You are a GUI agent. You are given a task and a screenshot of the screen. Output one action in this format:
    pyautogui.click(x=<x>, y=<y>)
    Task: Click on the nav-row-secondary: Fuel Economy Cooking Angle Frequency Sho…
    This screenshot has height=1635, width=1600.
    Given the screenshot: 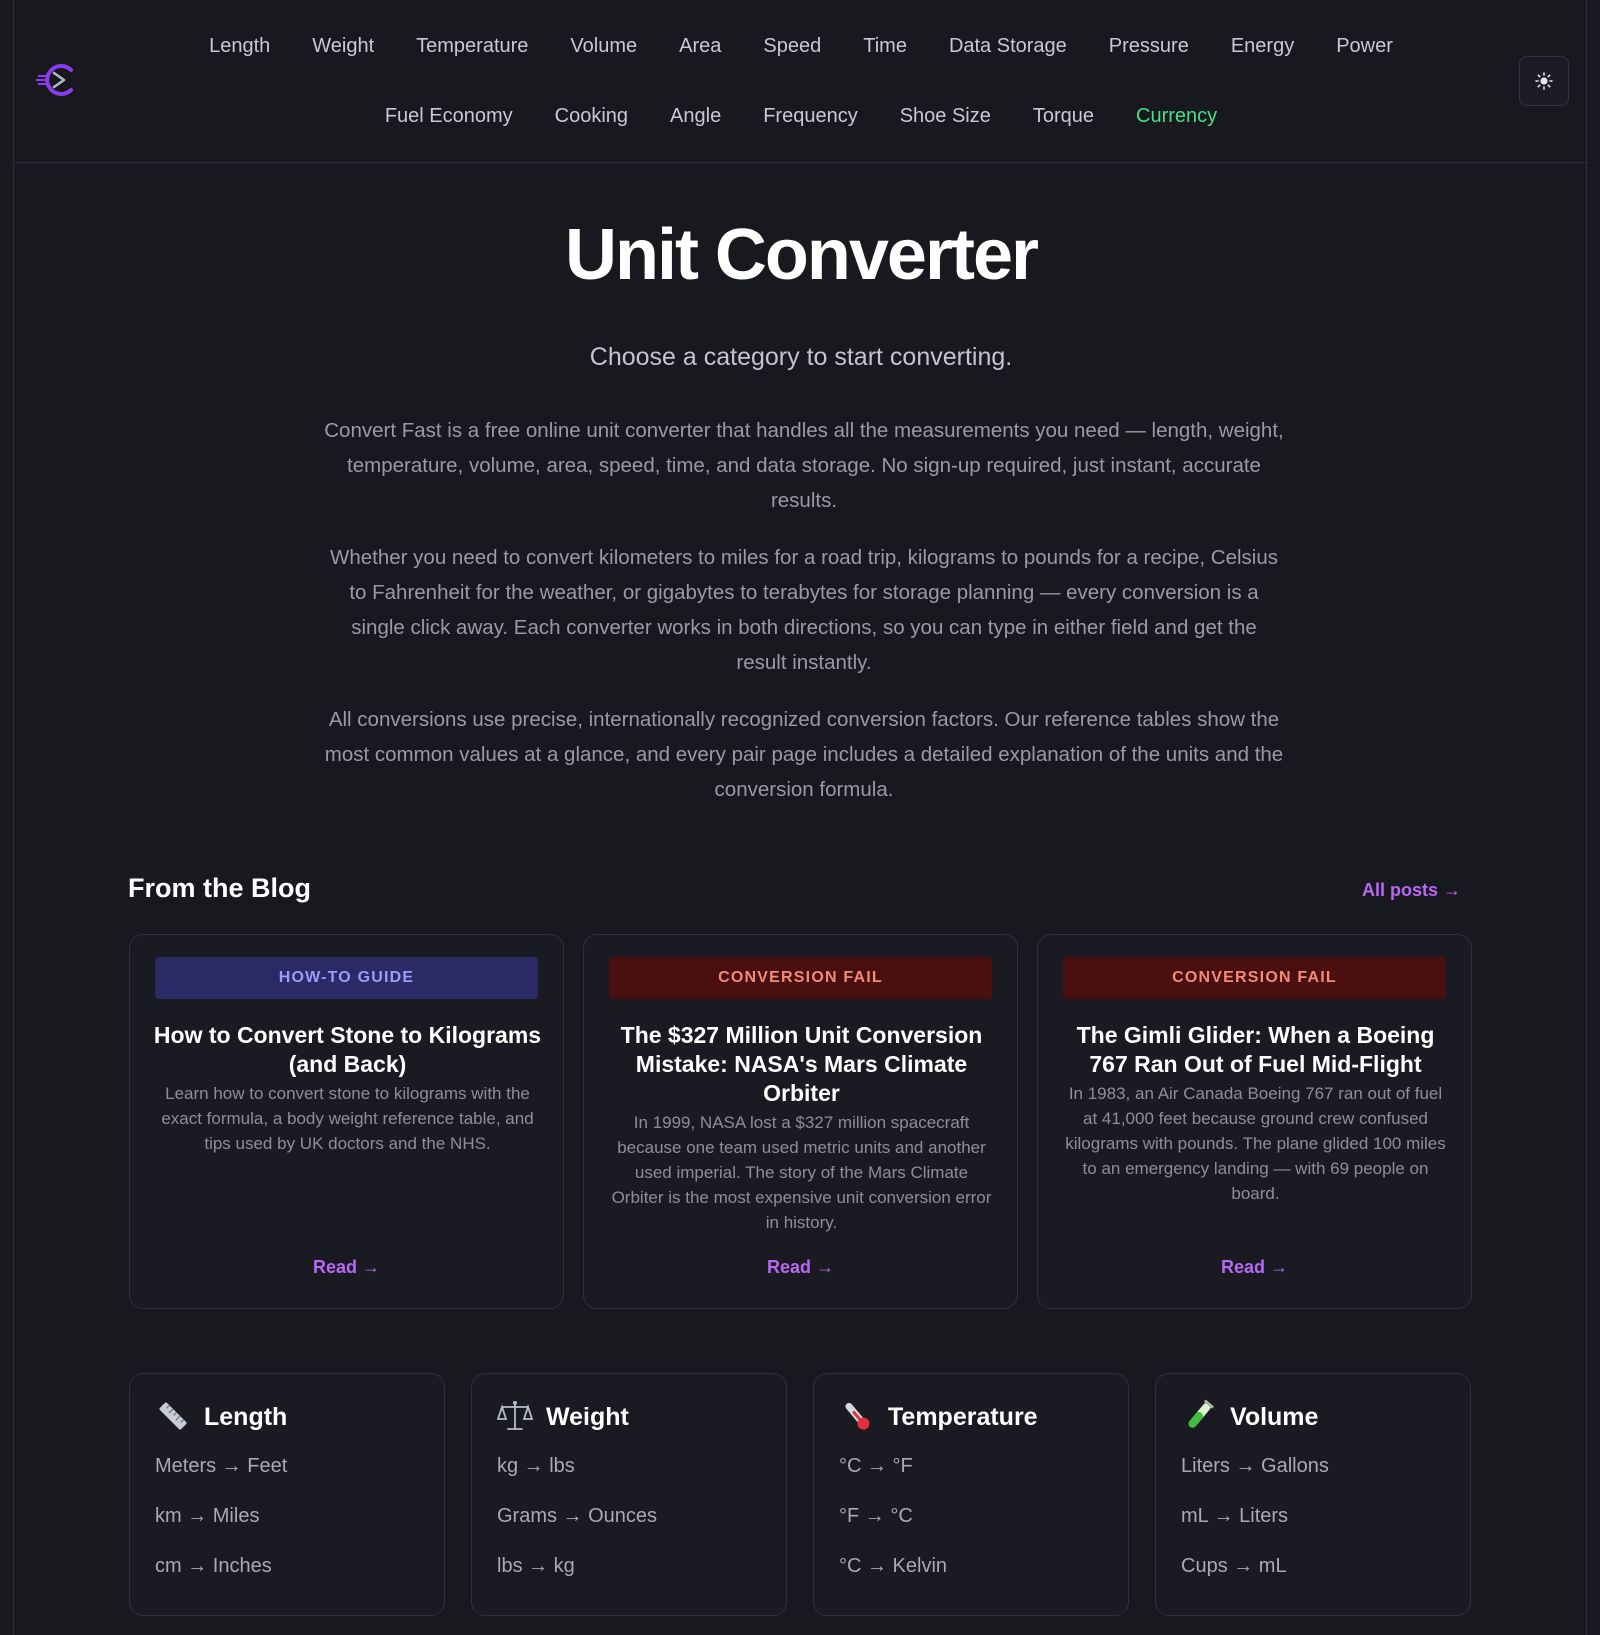 What is the action you would take?
    pyautogui.click(x=801, y=116)
    